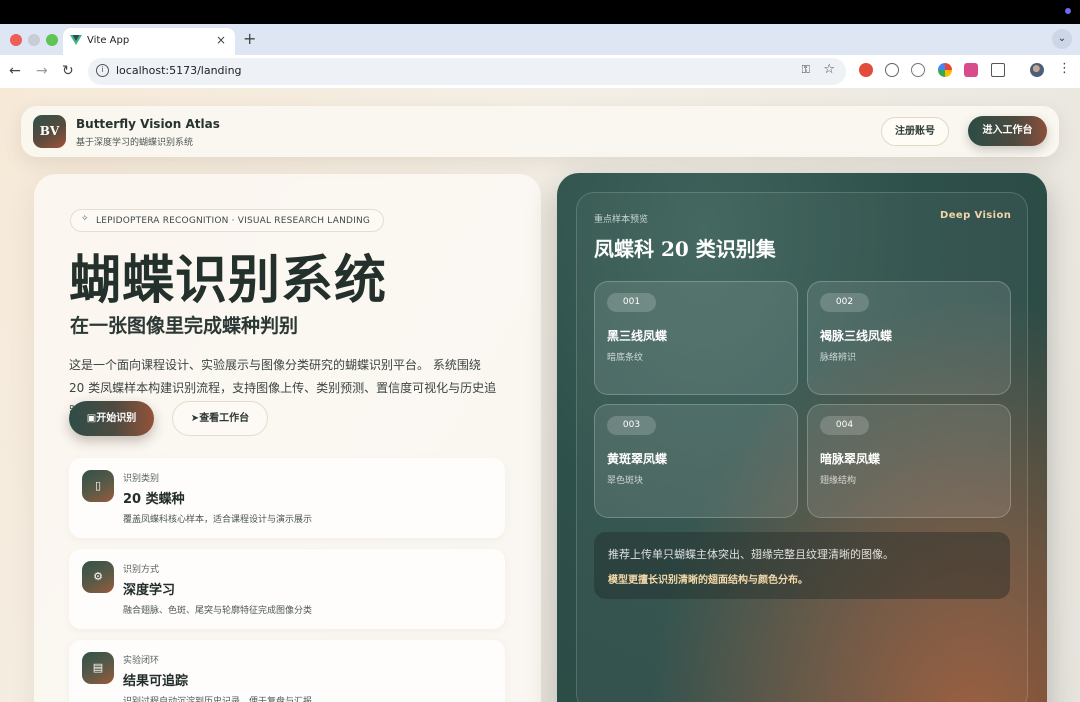 The image size is (1080, 702). Describe the element at coordinates (915, 131) in the screenshot. I see `register-button: 注册账号` at that location.